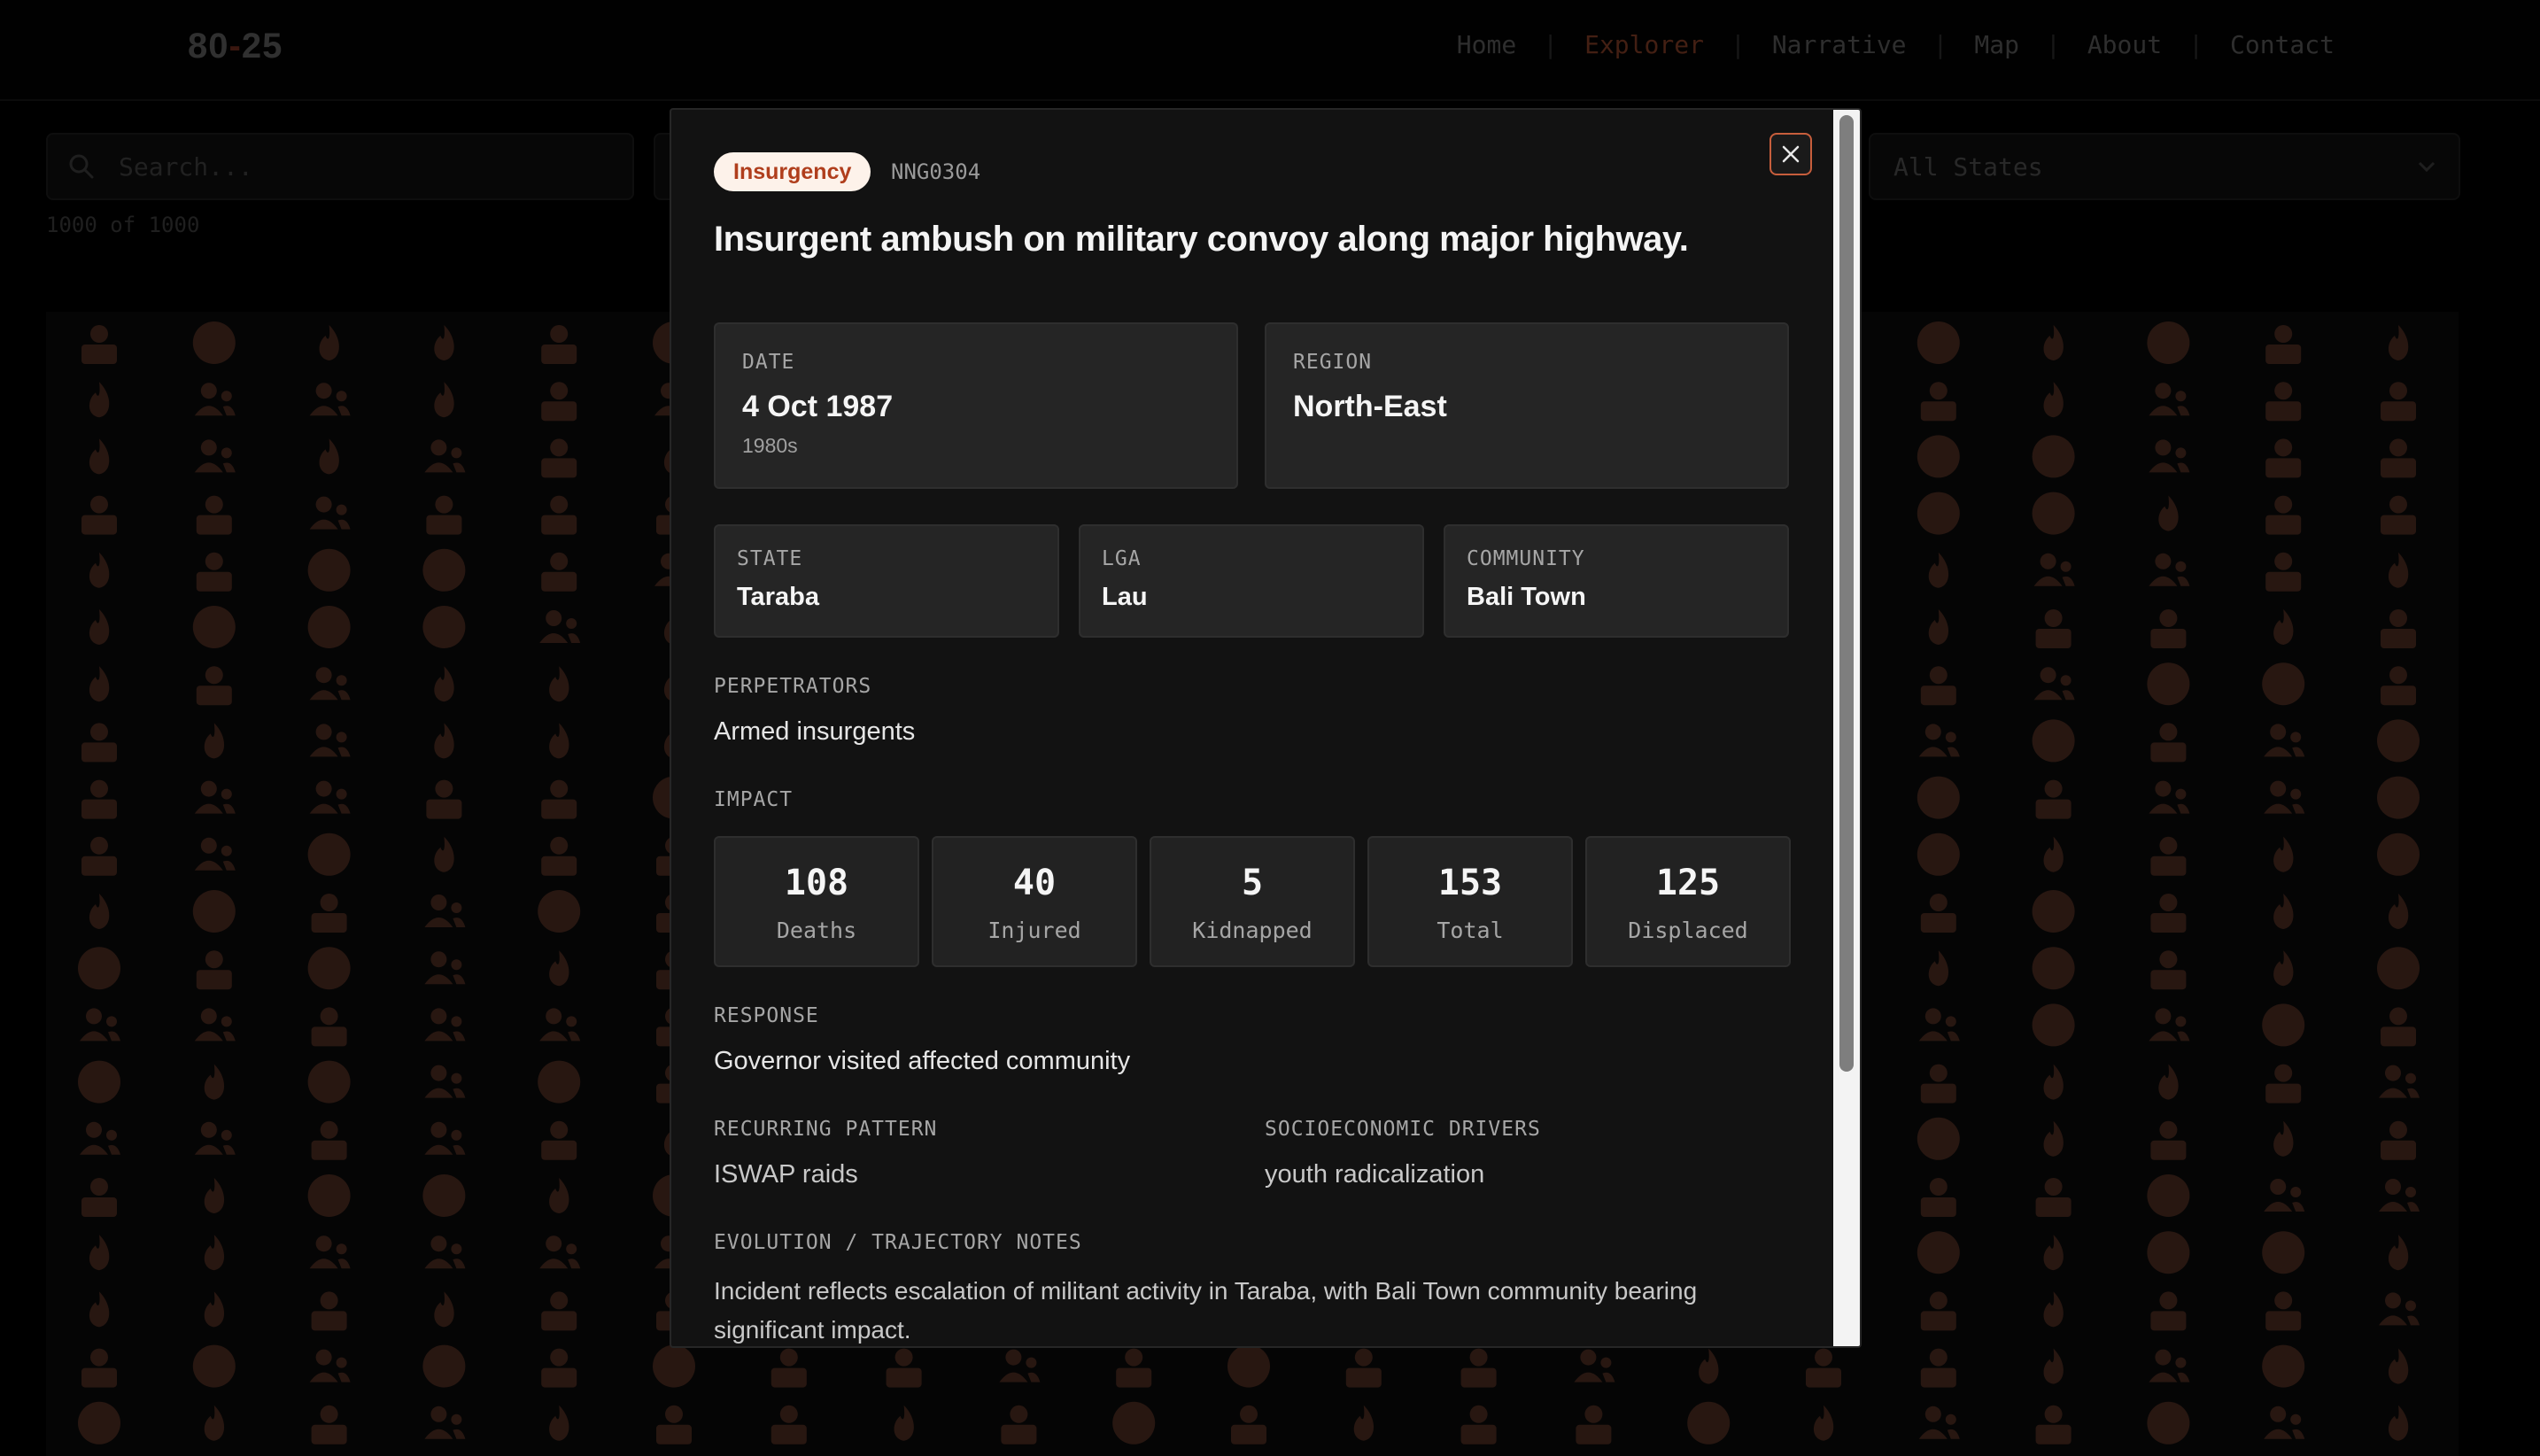 Image resolution: width=2540 pixels, height=1456 pixels. What do you see at coordinates (936, 171) in the screenshot?
I see `incident-id: NNG0304` at bounding box center [936, 171].